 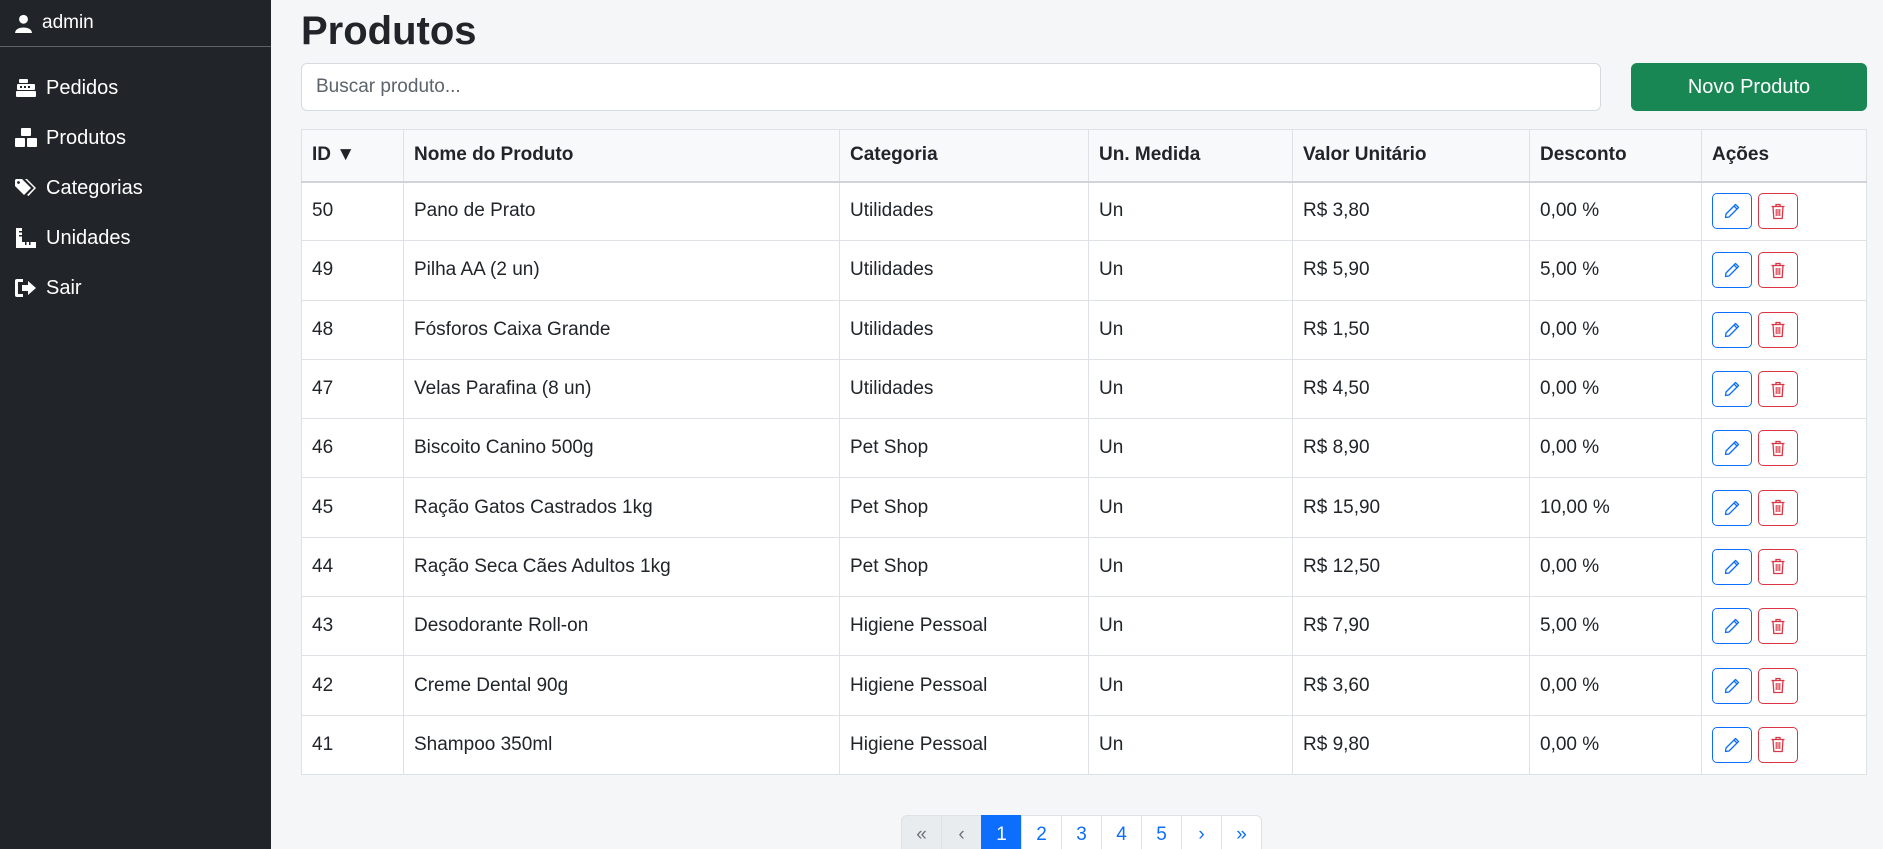 I want to click on cell-name: Pilha AA (2 un), so click(x=621, y=270).